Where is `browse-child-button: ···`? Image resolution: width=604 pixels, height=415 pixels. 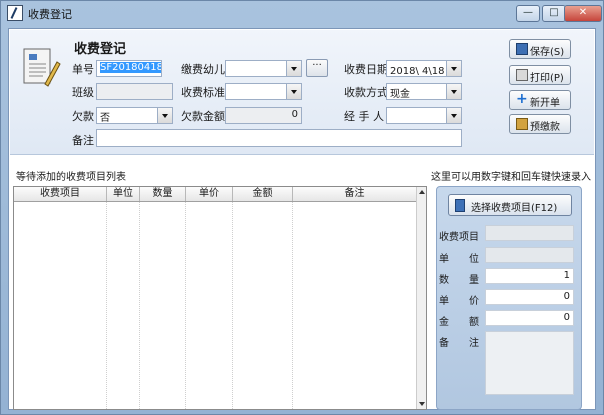 browse-child-button: ··· is located at coordinates (317, 68).